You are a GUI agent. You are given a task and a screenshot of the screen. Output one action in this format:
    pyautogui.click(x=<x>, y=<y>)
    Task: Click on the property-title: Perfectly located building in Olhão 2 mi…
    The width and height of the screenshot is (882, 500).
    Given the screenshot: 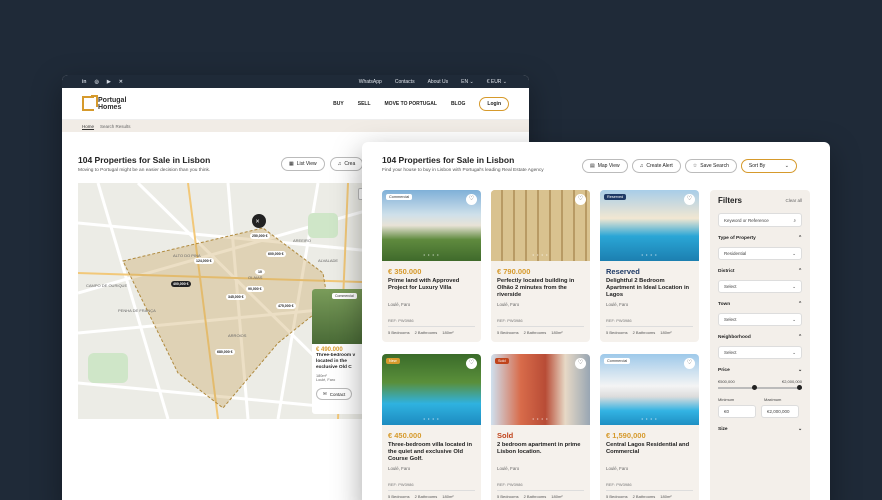 What is the action you would take?
    pyautogui.click(x=540, y=288)
    